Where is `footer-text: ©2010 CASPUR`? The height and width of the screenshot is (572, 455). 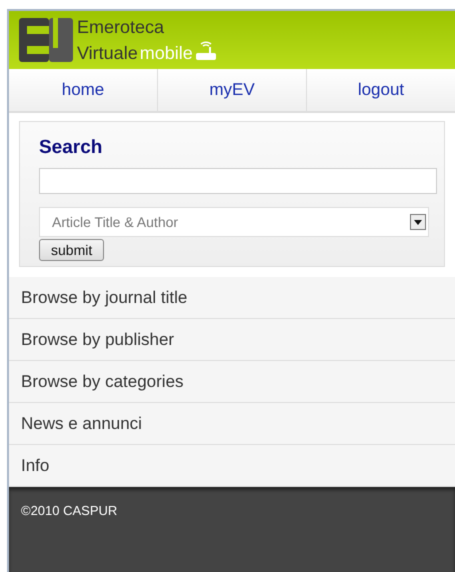 footer-text: ©2010 CASPUR is located at coordinates (69, 510).